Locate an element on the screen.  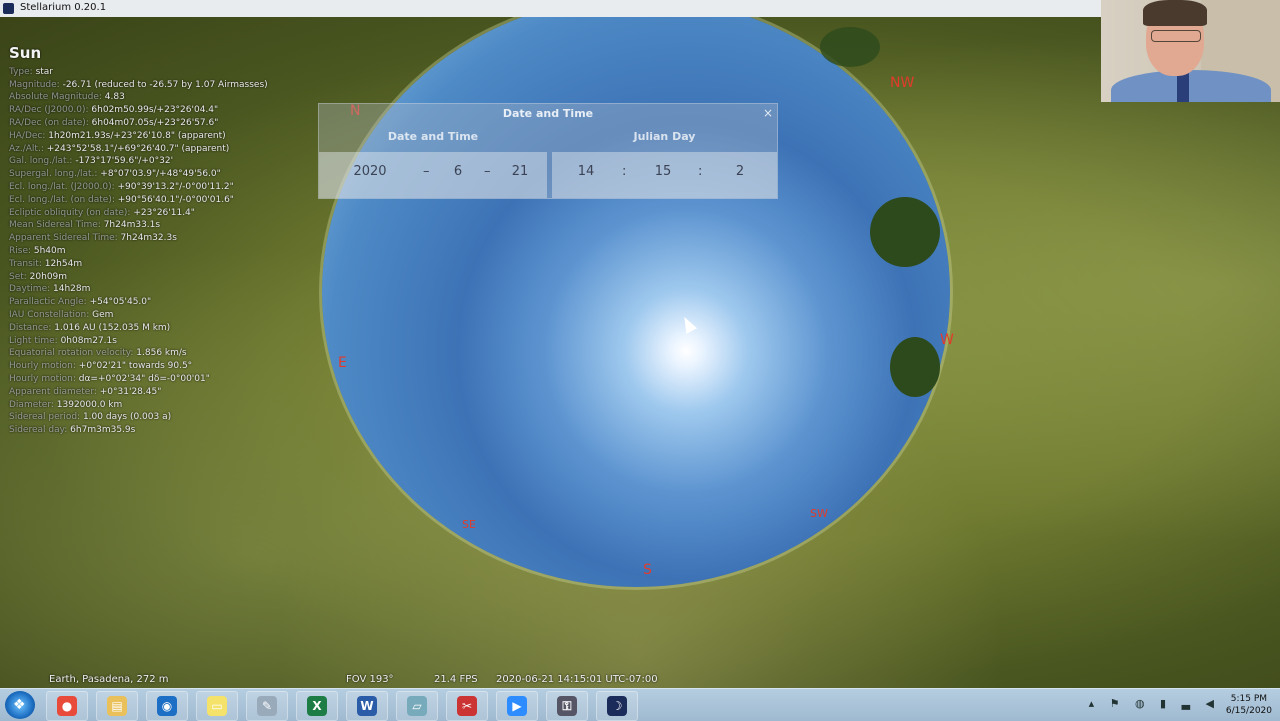
second-spinbox: 2 is located at coordinates (740, 171).